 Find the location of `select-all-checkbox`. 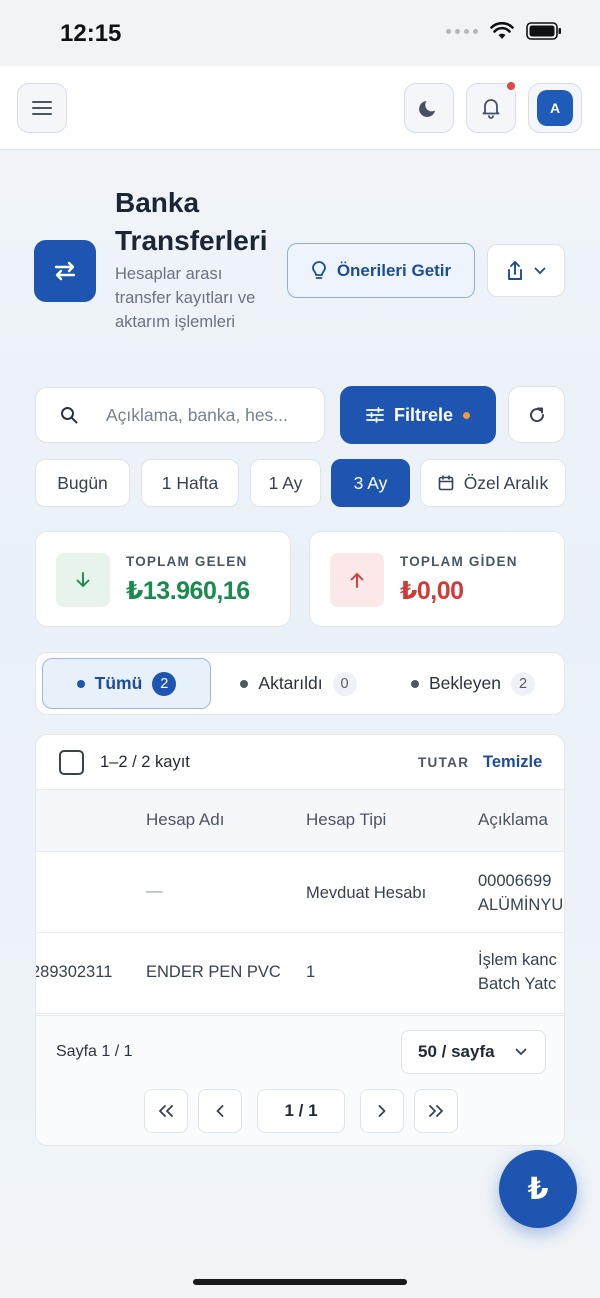

select-all-checkbox is located at coordinates (71, 762).